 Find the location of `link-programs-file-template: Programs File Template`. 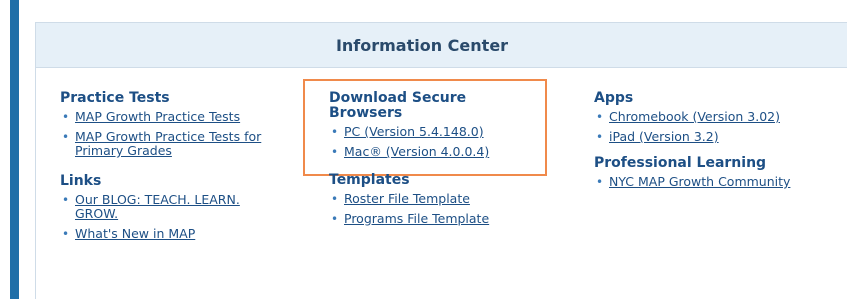

link-programs-file-template: Programs File Template is located at coordinates (416, 218).